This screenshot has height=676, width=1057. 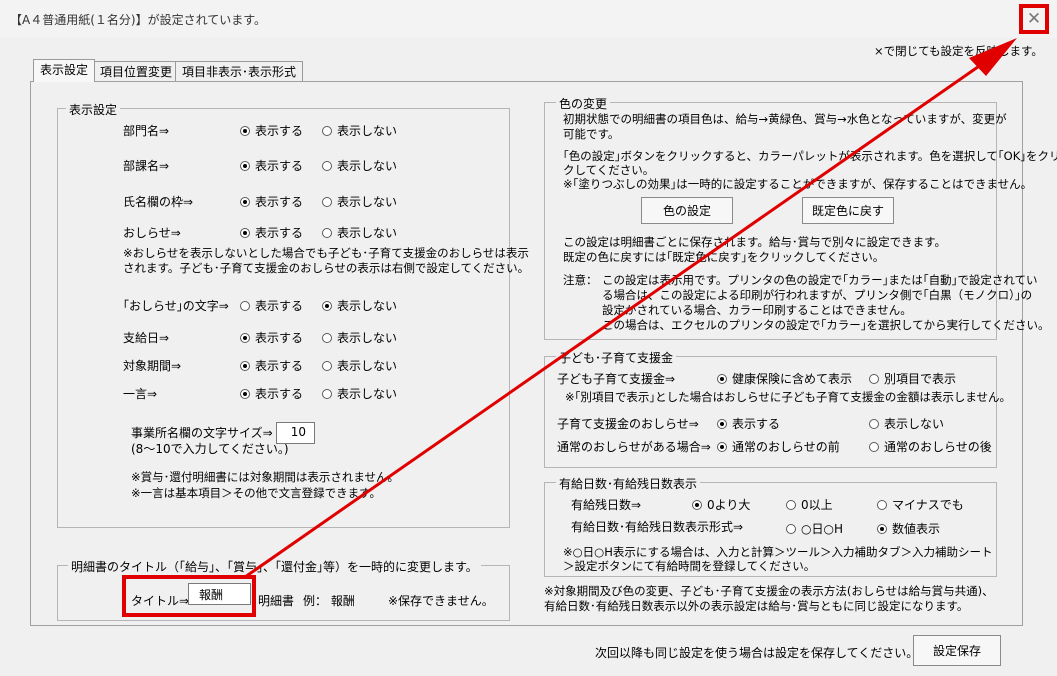 I want to click on arrow-head, so click(x=993, y=57).